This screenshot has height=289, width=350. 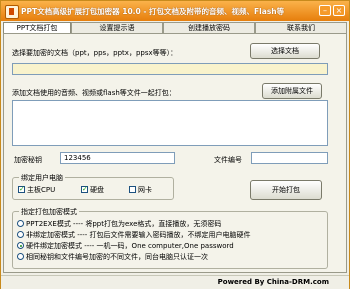 I want to click on radio-ppt2exe-label: PPT2EXE模式 ---- 将ppt打包为exe格式，直接播放，无须密码, so click(x=124, y=224).